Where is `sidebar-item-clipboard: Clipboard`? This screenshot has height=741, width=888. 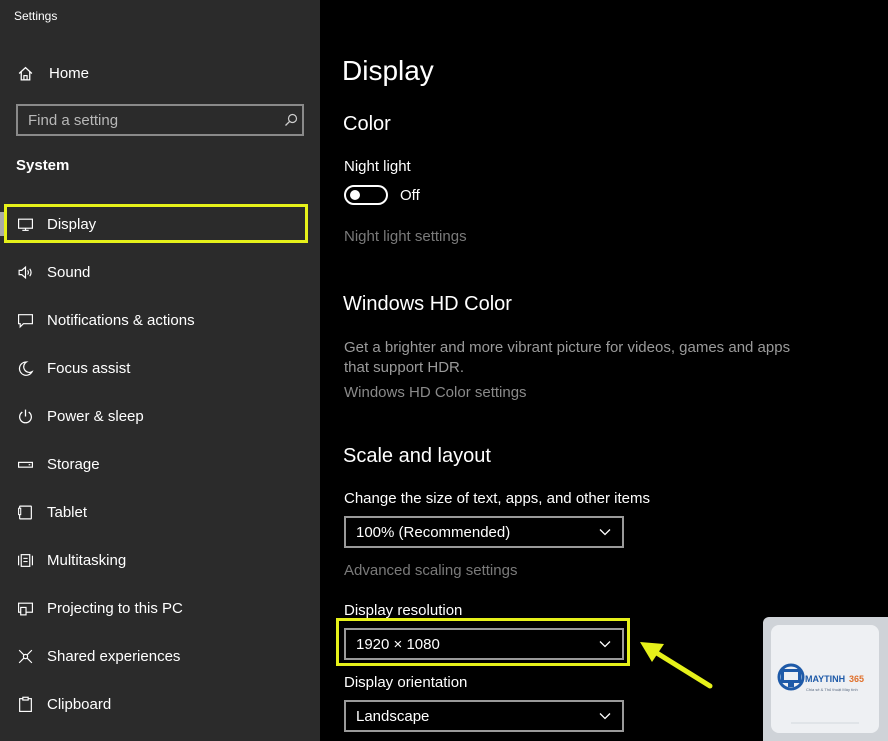 sidebar-item-clipboard: Clipboard is located at coordinates (63, 704).